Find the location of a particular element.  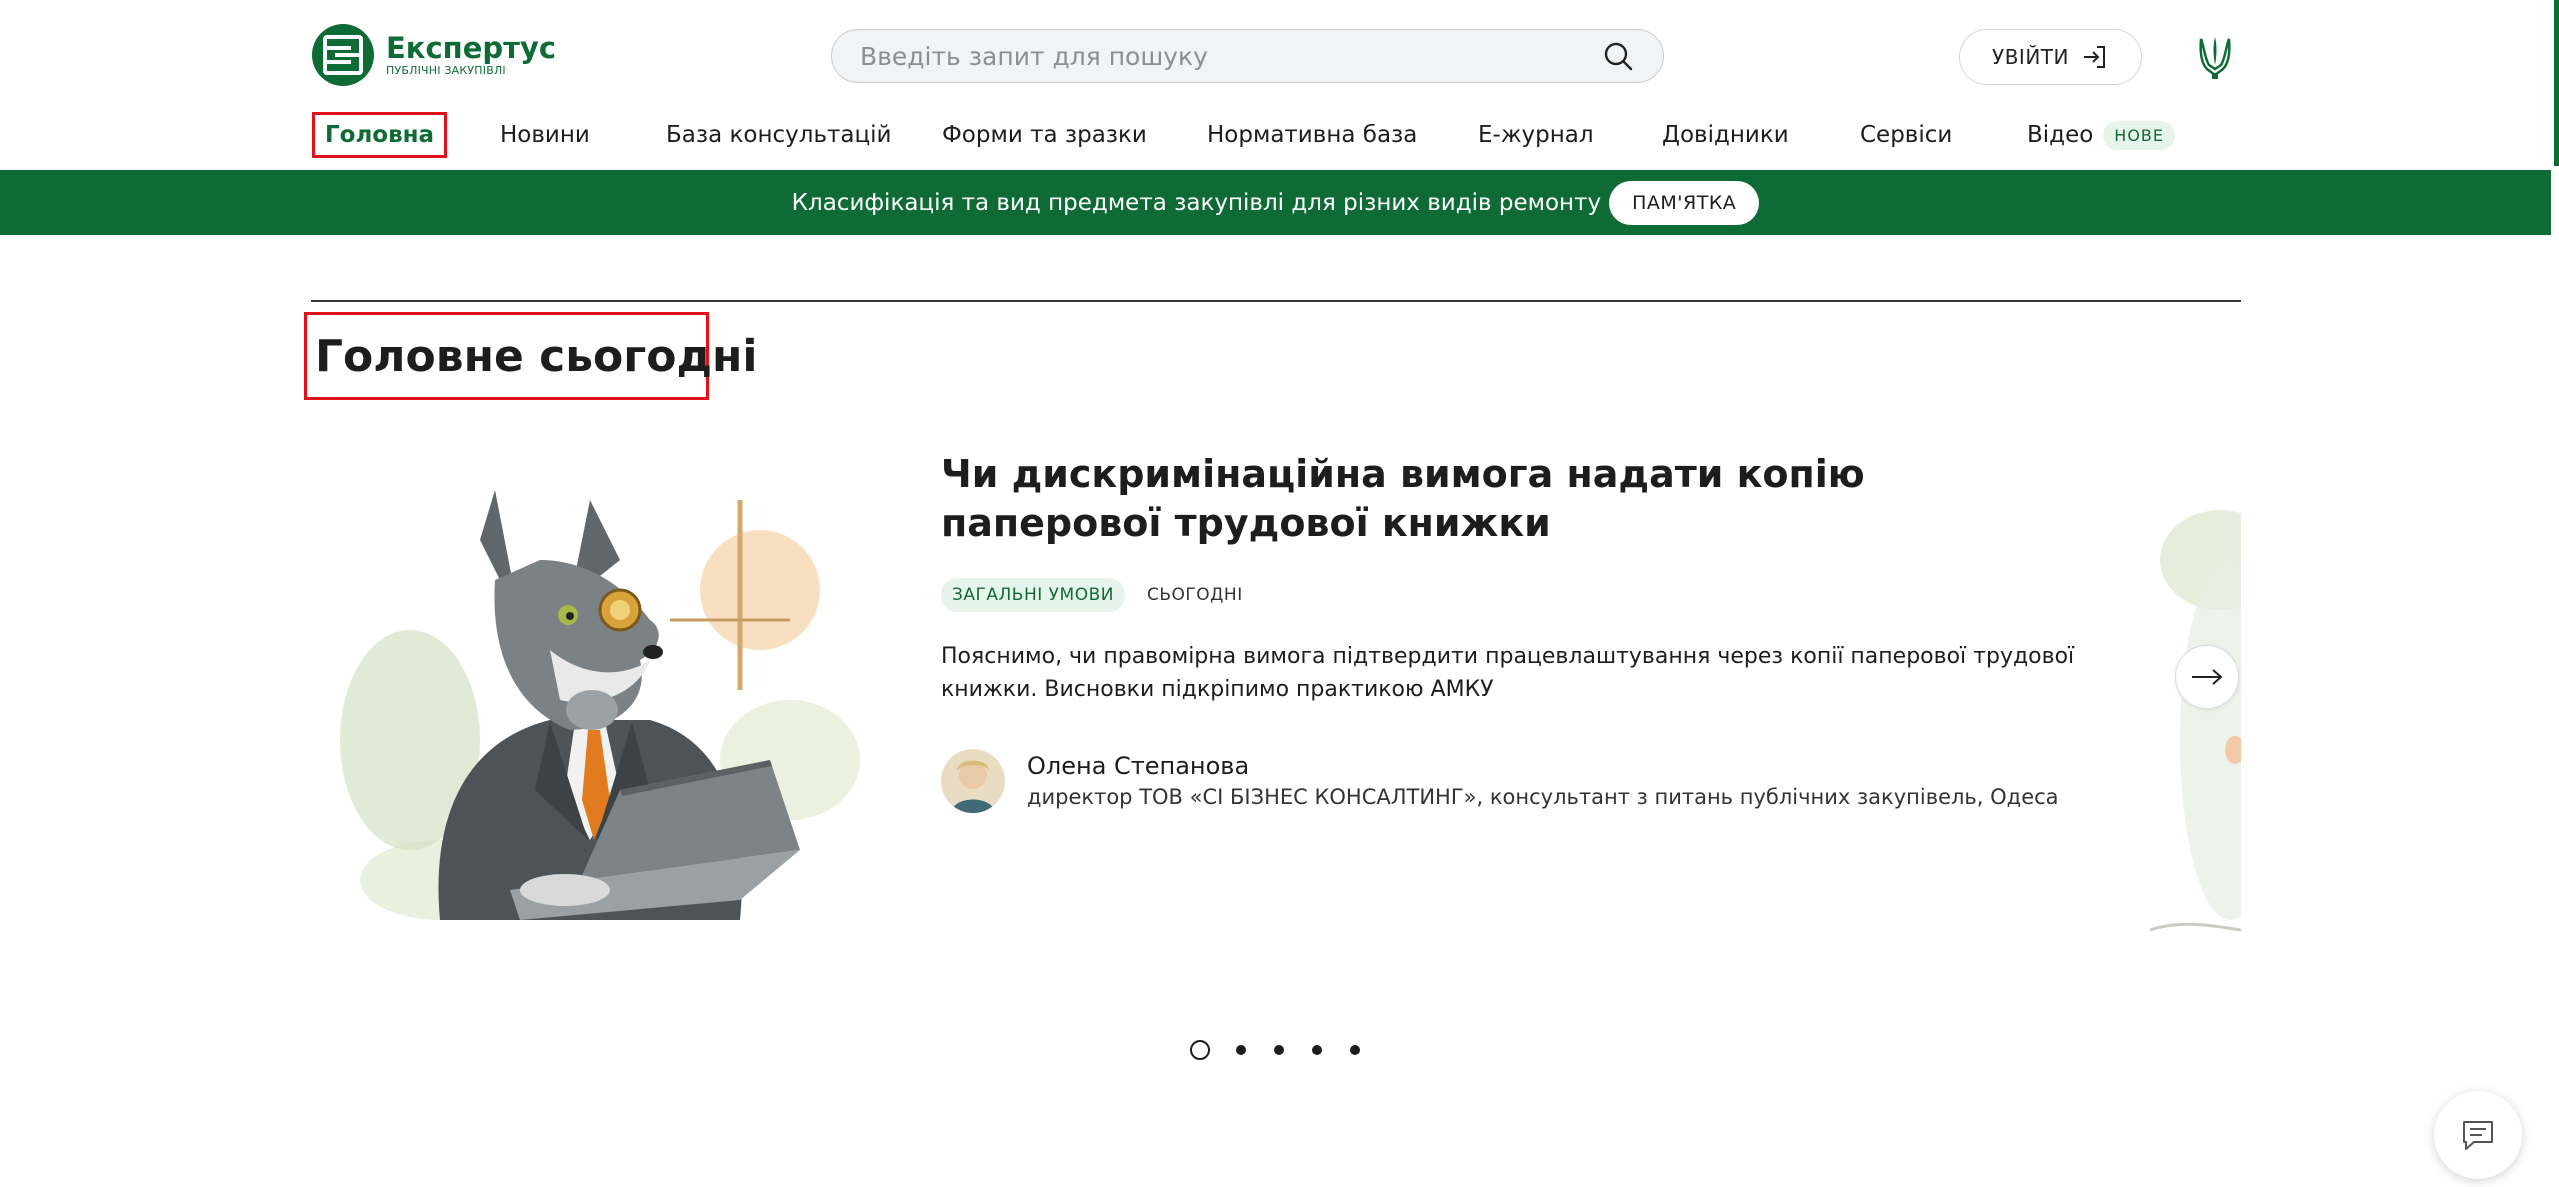

logo-mark-icon is located at coordinates (343, 55).